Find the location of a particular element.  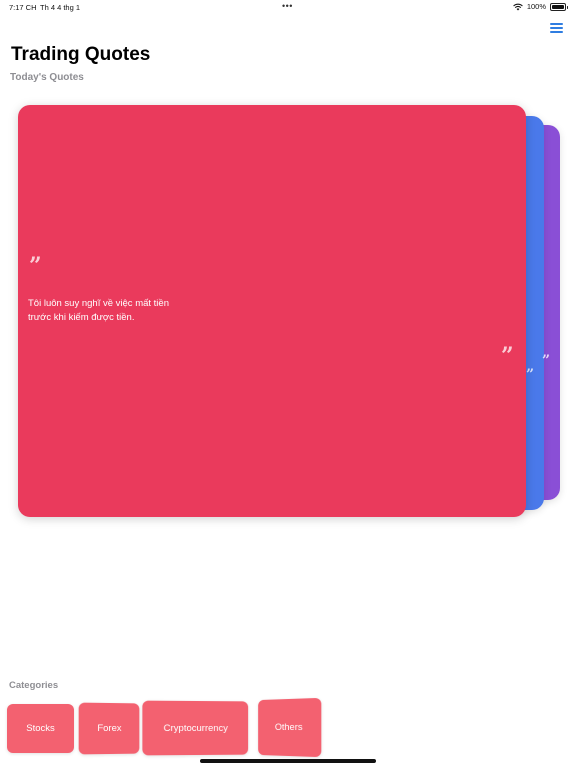

category-others-button: Others is located at coordinates (290, 727).